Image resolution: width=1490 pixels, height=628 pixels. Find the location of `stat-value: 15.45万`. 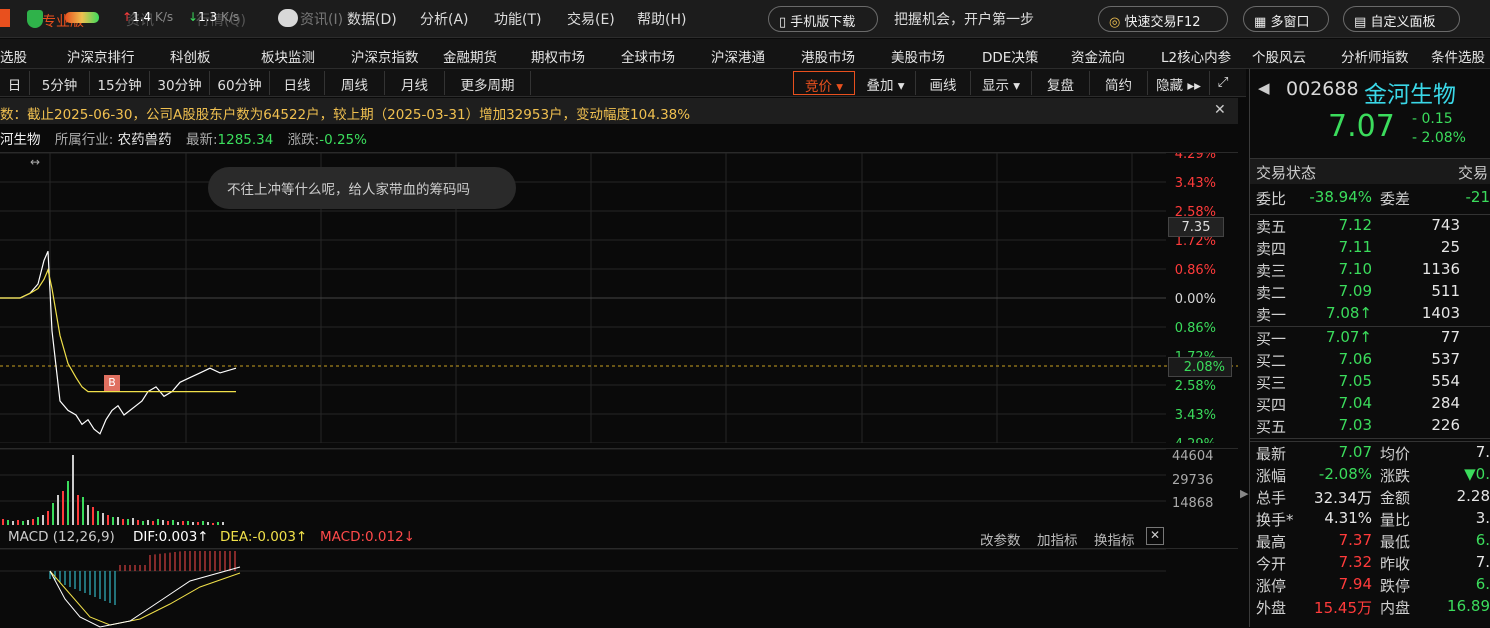

stat-value: 15.45万 is located at coordinates (1343, 608).